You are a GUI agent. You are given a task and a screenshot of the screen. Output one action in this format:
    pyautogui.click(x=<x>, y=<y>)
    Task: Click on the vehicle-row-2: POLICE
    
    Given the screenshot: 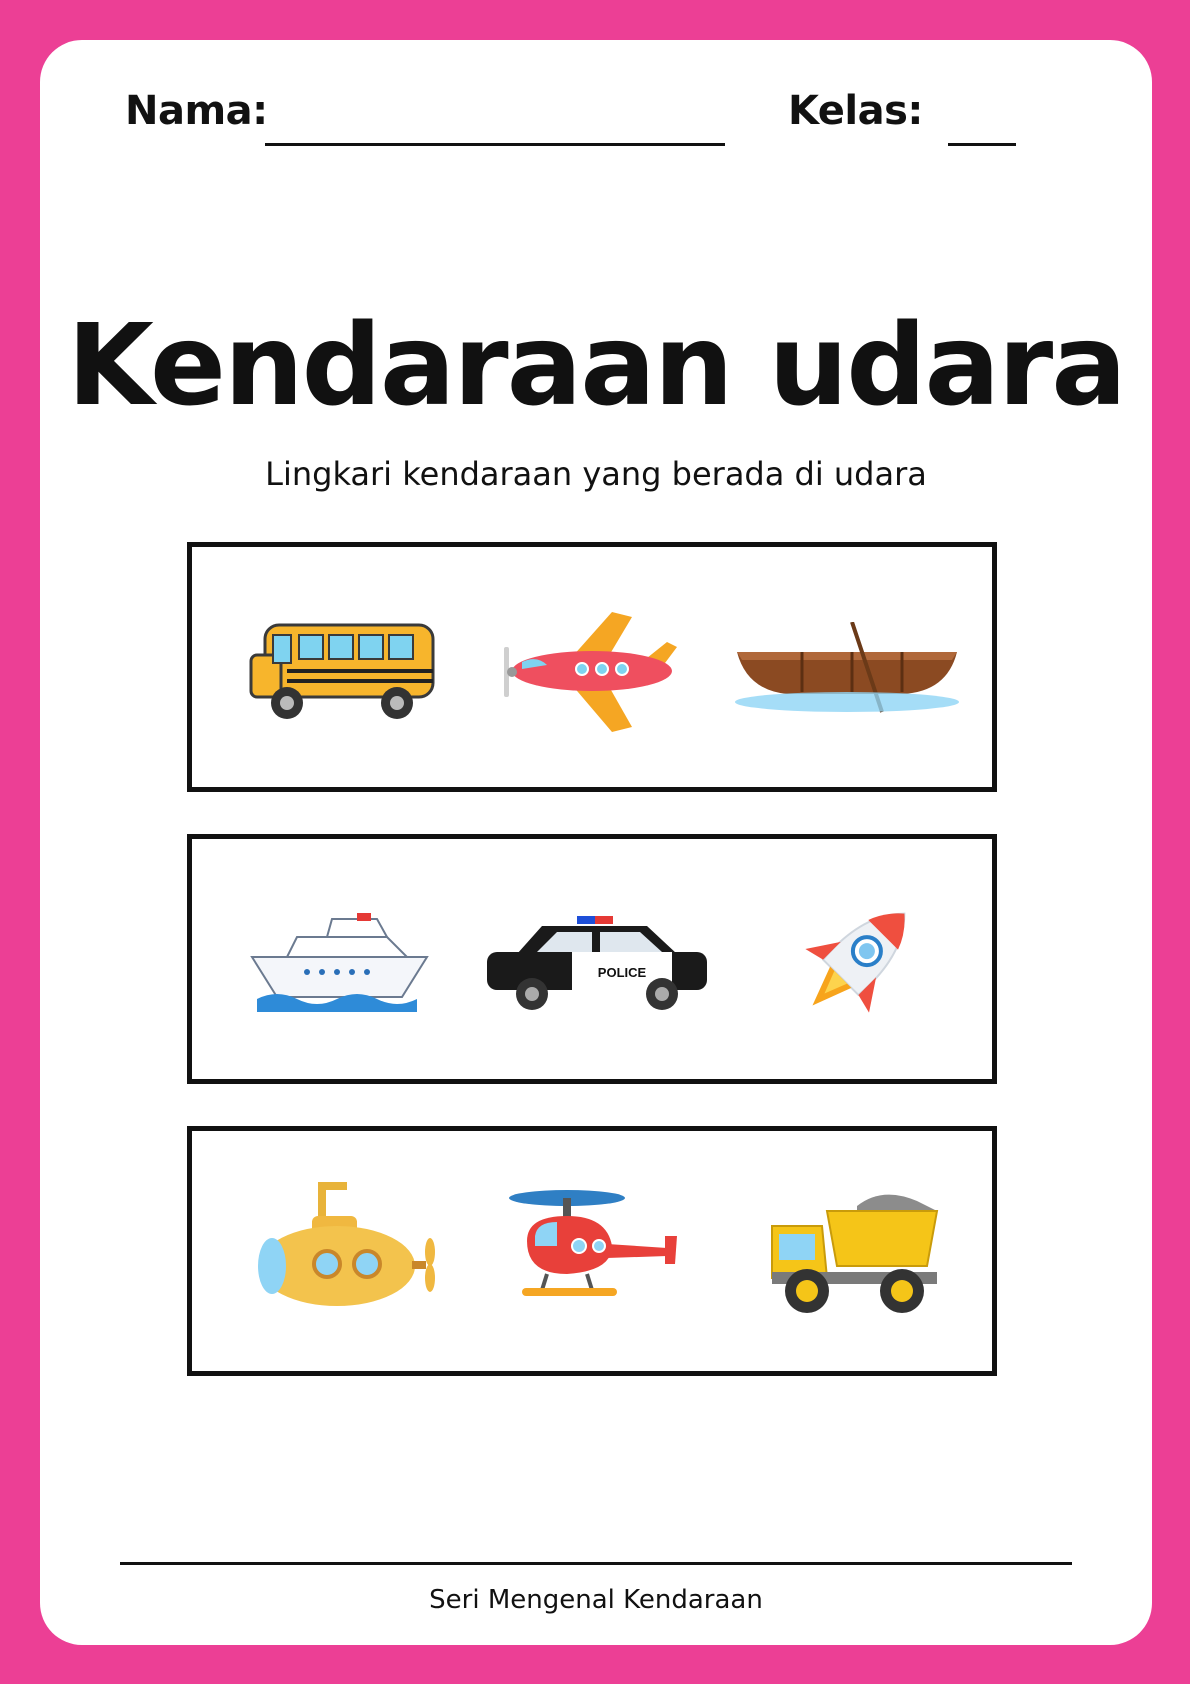 What is the action you would take?
    pyautogui.click(x=592, y=959)
    